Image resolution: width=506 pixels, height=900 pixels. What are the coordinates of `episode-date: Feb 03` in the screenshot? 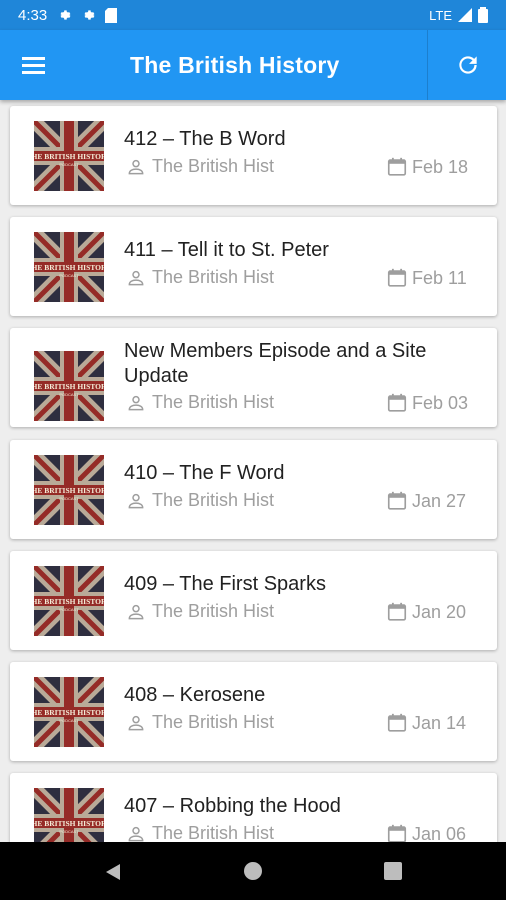 It's located at (427, 403).